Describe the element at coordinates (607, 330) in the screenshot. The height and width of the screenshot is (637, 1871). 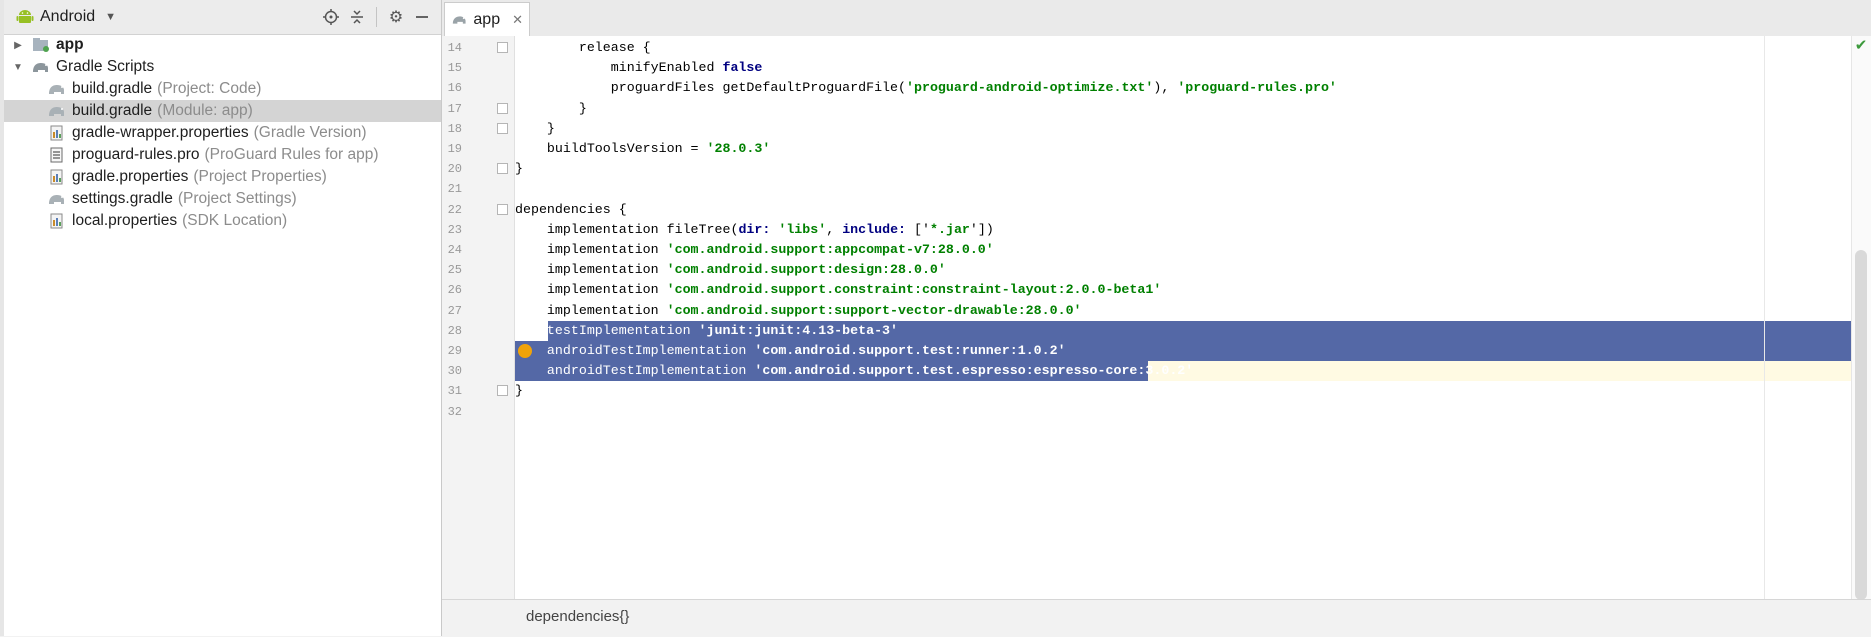
I see `code-token: testImplementation` at that location.